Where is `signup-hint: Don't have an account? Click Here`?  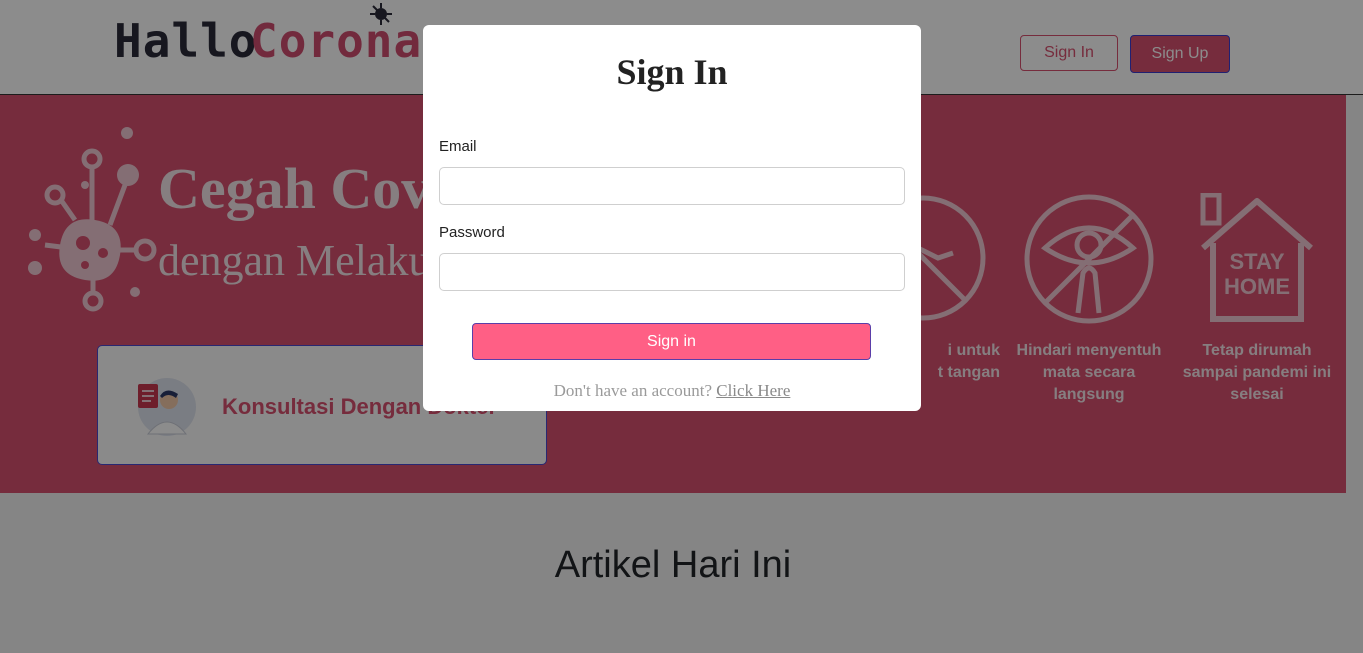 signup-hint: Don't have an account? Click Here is located at coordinates (672, 391).